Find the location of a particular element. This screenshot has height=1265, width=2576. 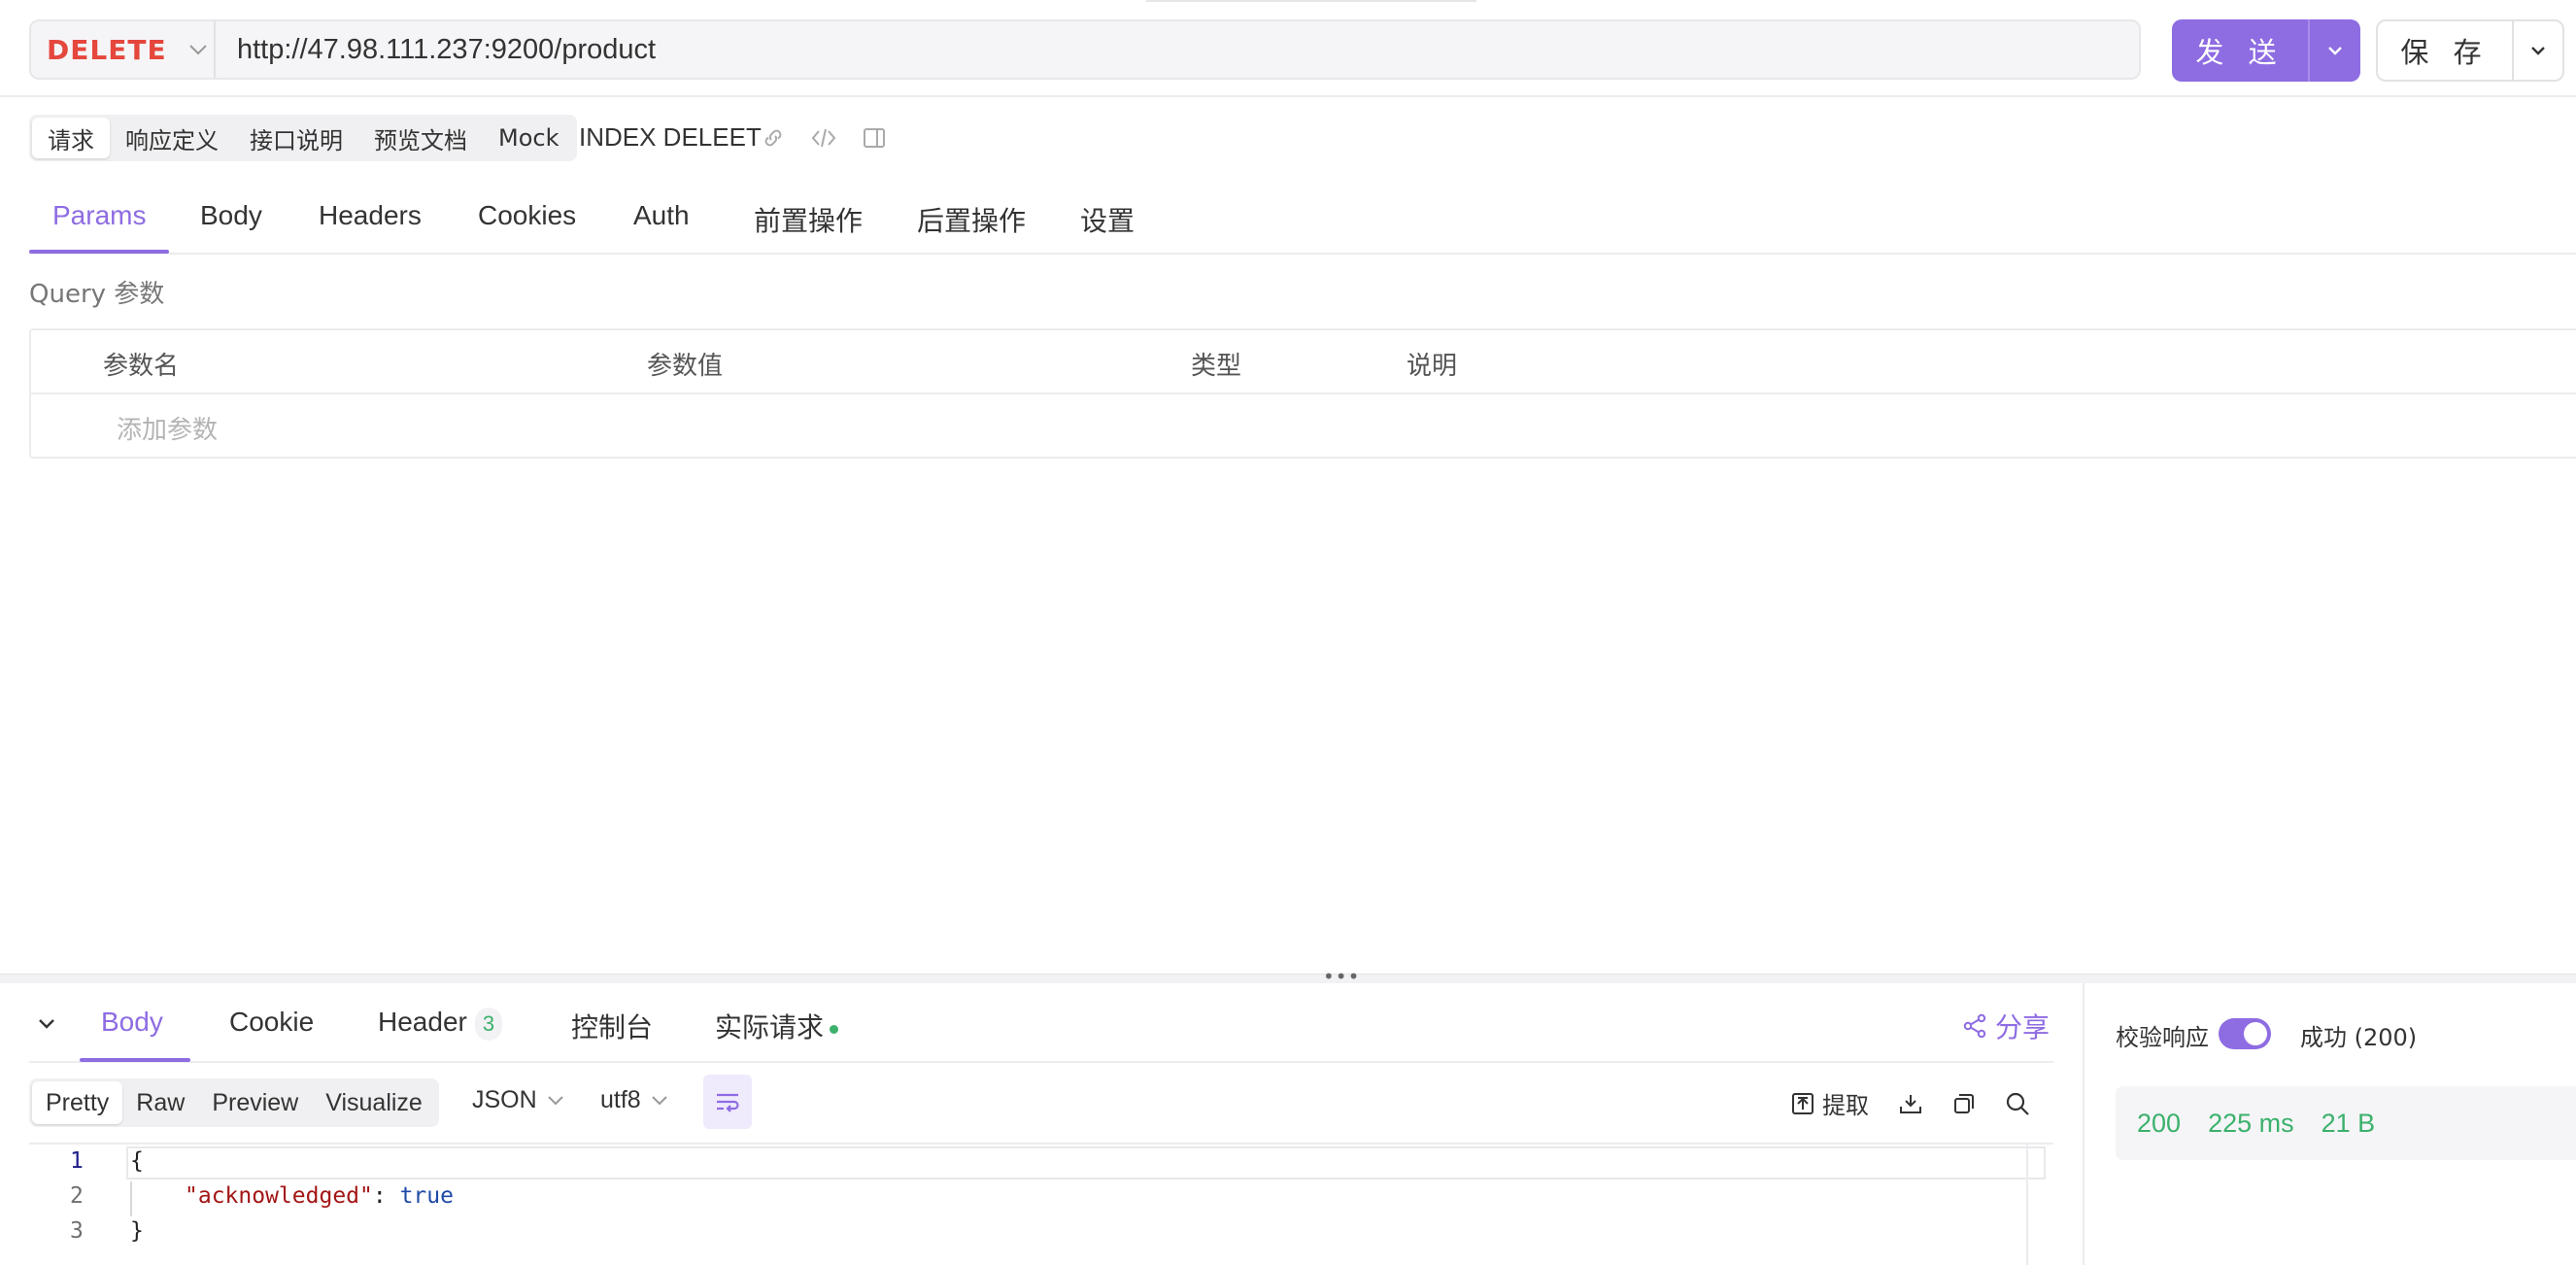

column-description: 说明 is located at coordinates (1432, 366).